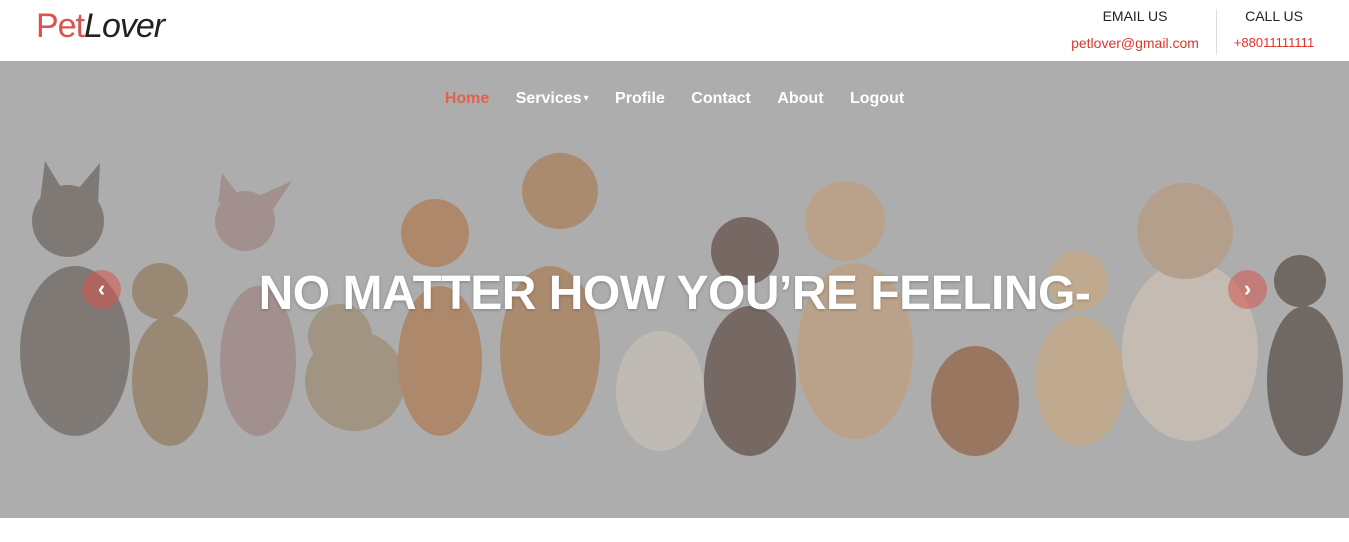  I want to click on chevron-right-icon: ›, so click(1247, 288).